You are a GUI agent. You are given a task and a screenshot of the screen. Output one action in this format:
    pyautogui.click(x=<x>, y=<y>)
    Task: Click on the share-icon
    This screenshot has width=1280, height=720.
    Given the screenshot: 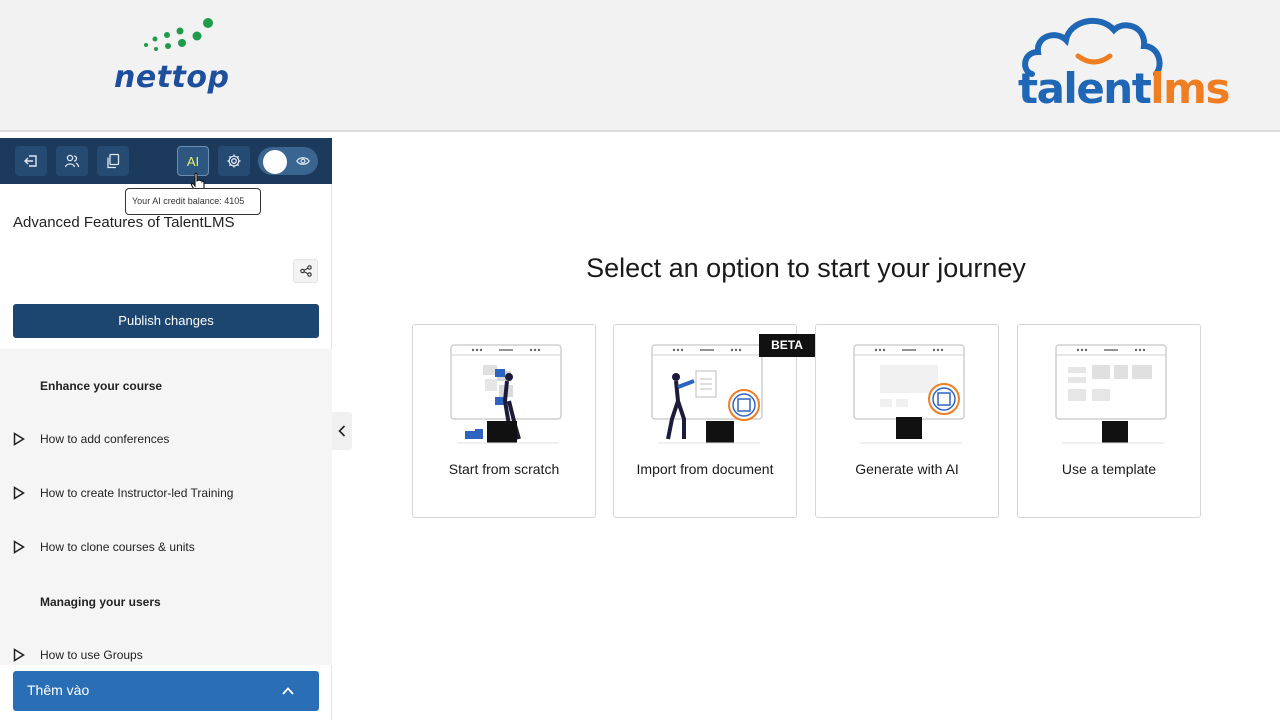 What is the action you would take?
    pyautogui.click(x=305, y=271)
    